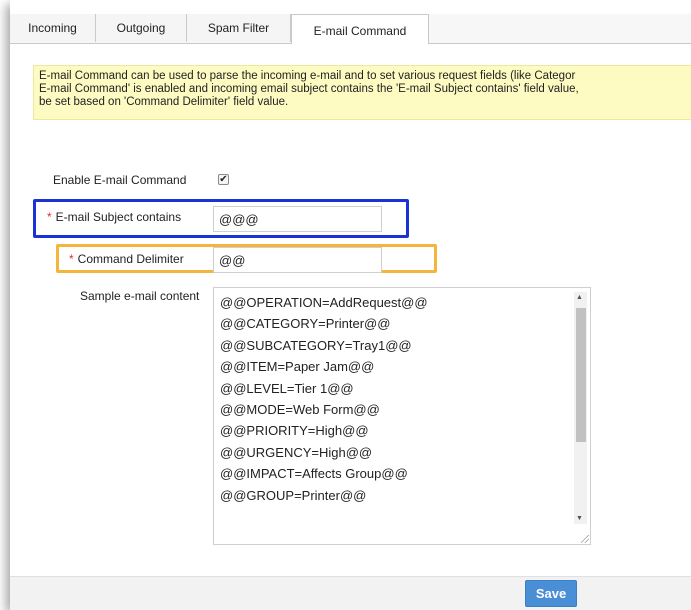 The height and width of the screenshot is (610, 691). What do you see at coordinates (579, 297) in the screenshot?
I see `scroll-up-arrow-icon: ▲` at bounding box center [579, 297].